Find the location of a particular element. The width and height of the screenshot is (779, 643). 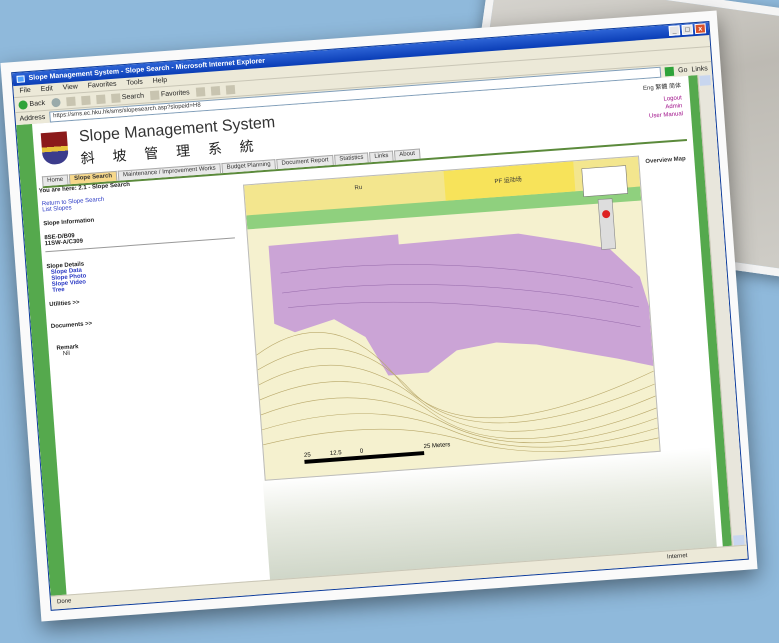

tab-about: About is located at coordinates (407, 154).